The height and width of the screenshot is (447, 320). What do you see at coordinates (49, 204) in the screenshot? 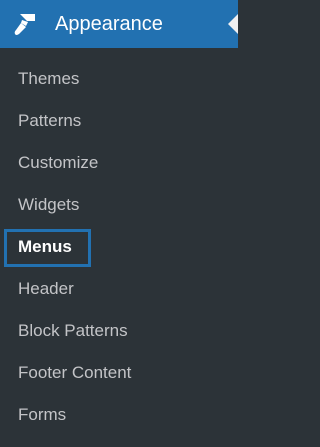
I see `submenu-item-label: Widgets` at bounding box center [49, 204].